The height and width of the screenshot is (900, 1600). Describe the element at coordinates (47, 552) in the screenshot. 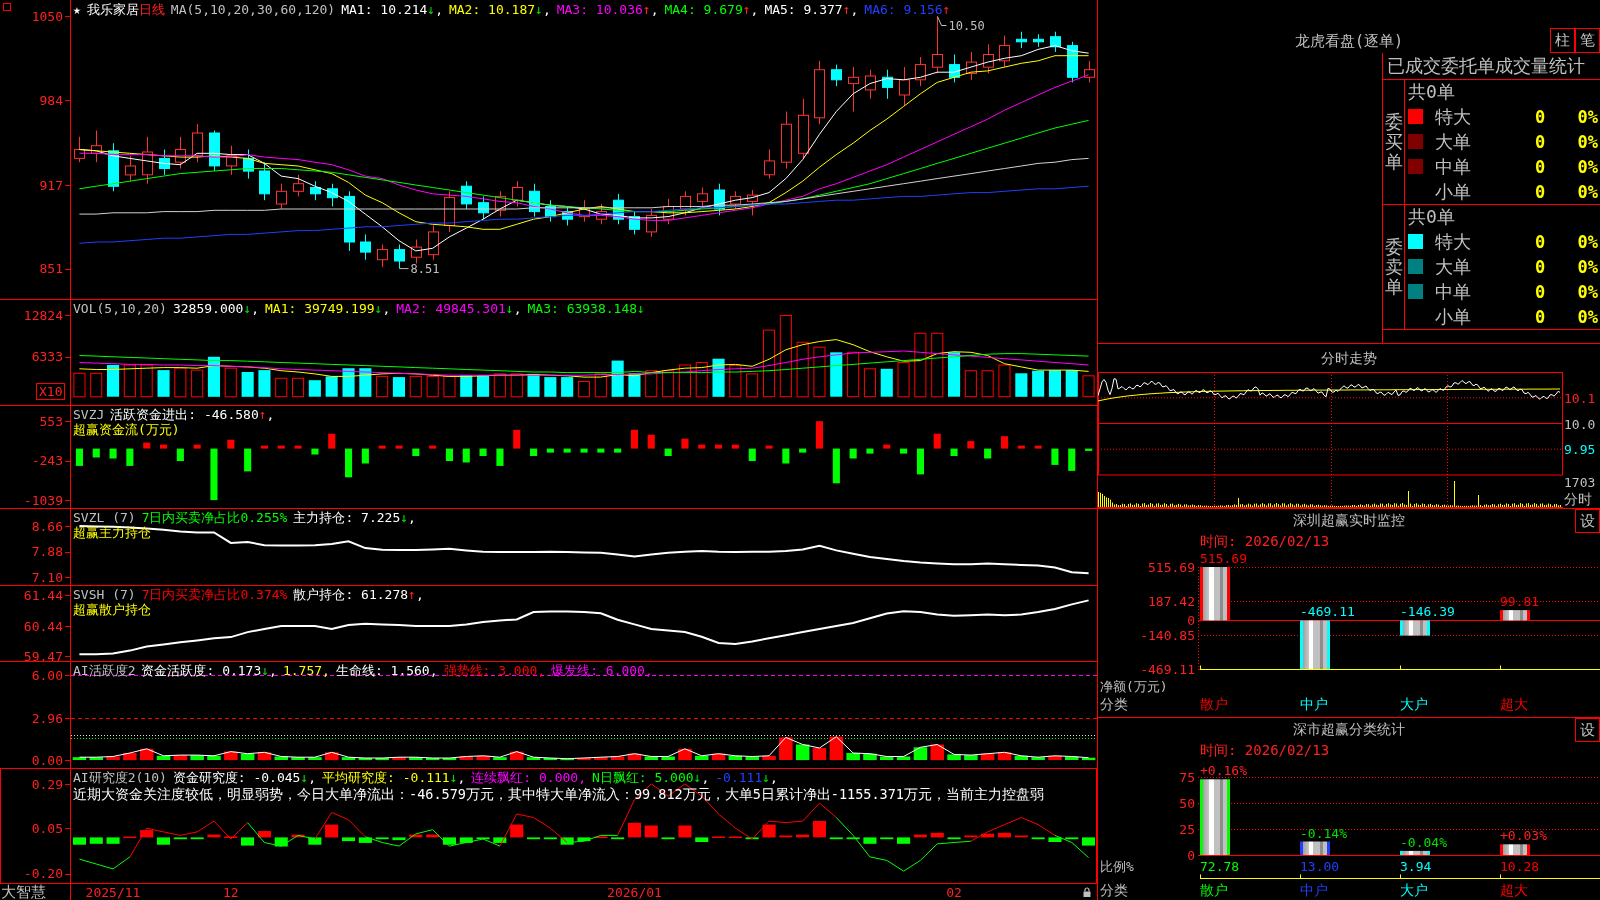

I see `axis-label: 7.88` at that location.